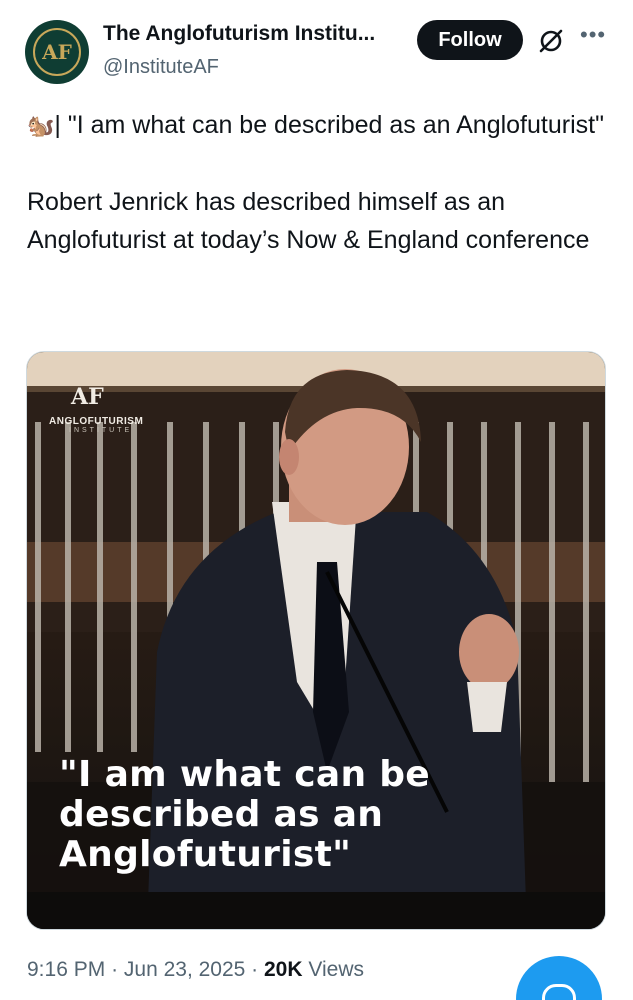  Describe the element at coordinates (101, 430) in the screenshot. I see `logo-sub: INSTITUTE` at that location.